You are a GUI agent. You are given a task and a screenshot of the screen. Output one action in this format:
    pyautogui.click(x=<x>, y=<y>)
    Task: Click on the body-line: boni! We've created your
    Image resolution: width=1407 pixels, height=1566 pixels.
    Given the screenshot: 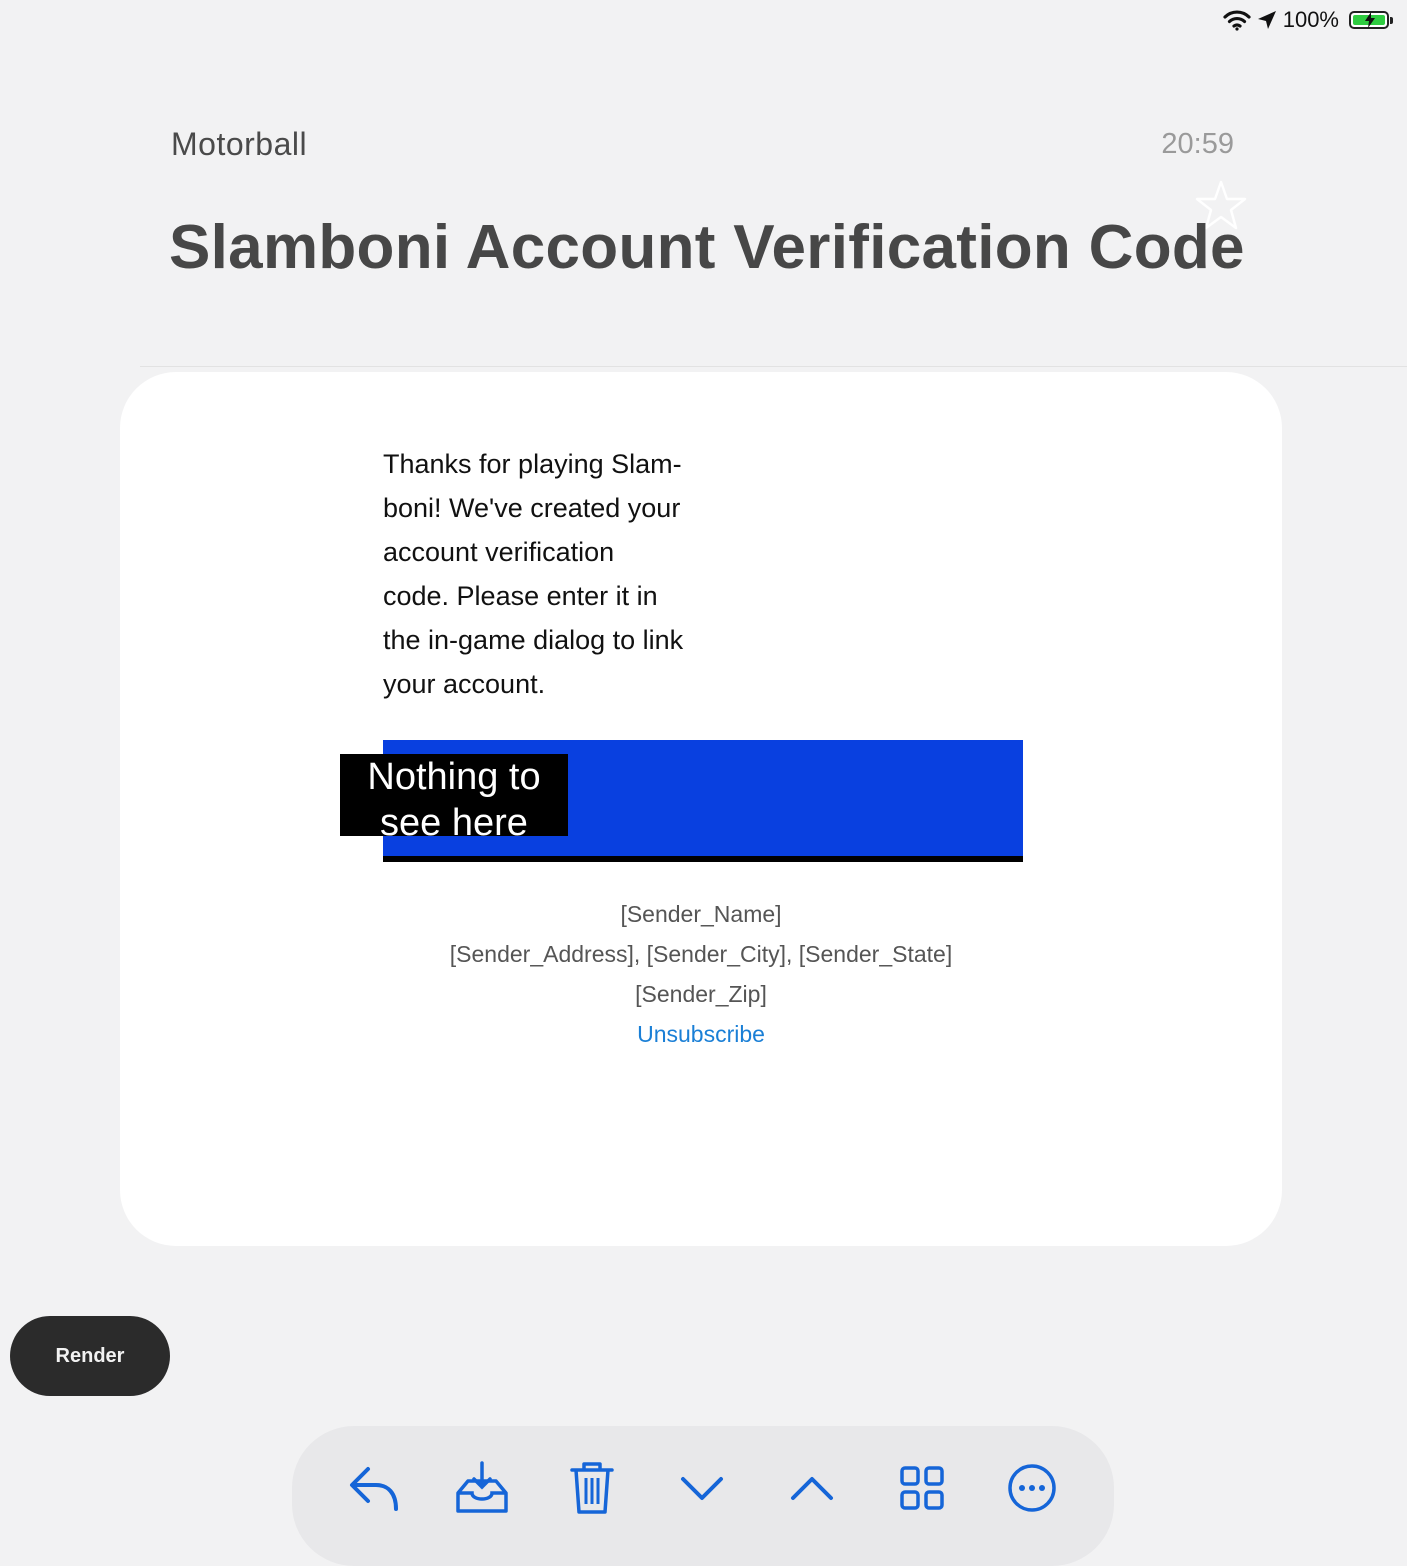 What is the action you would take?
    pyautogui.click(x=532, y=508)
    